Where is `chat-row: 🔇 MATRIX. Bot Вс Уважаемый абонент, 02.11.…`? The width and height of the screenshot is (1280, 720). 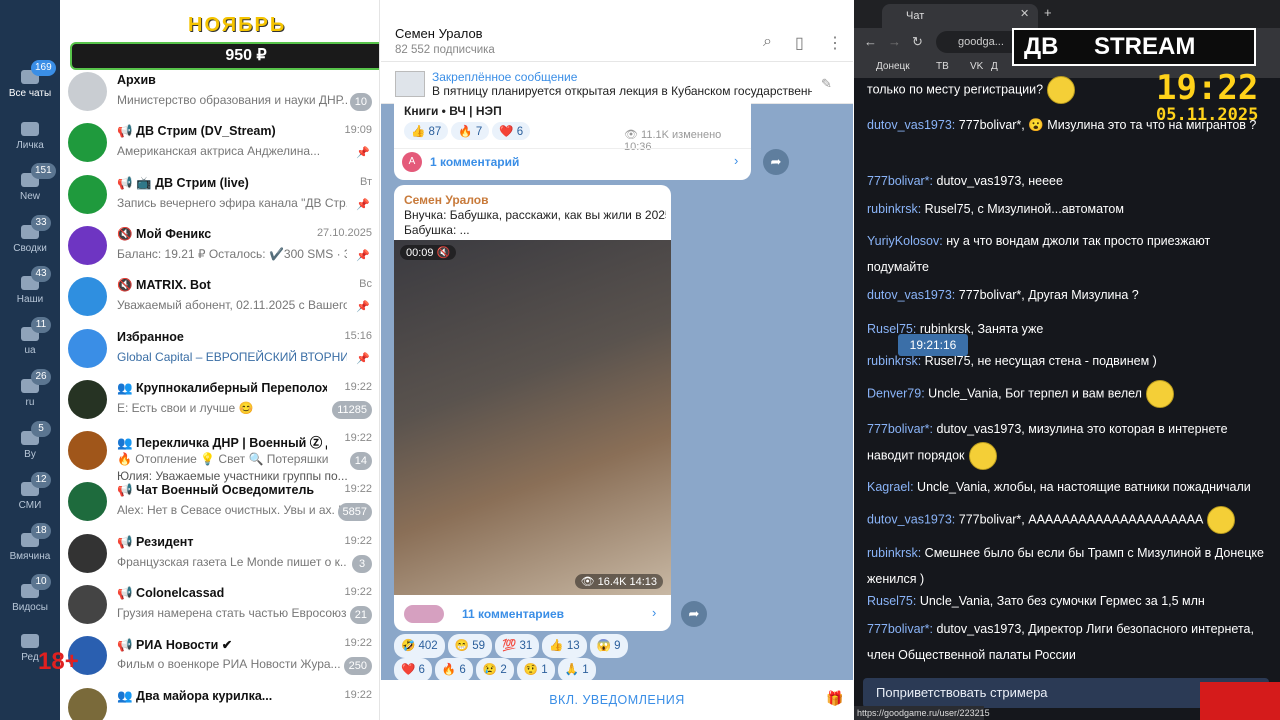
chat-row: 🔇 MATRIX. Bot Вс Уважаемый абонент, 02.11.… is located at coordinates (219, 296).